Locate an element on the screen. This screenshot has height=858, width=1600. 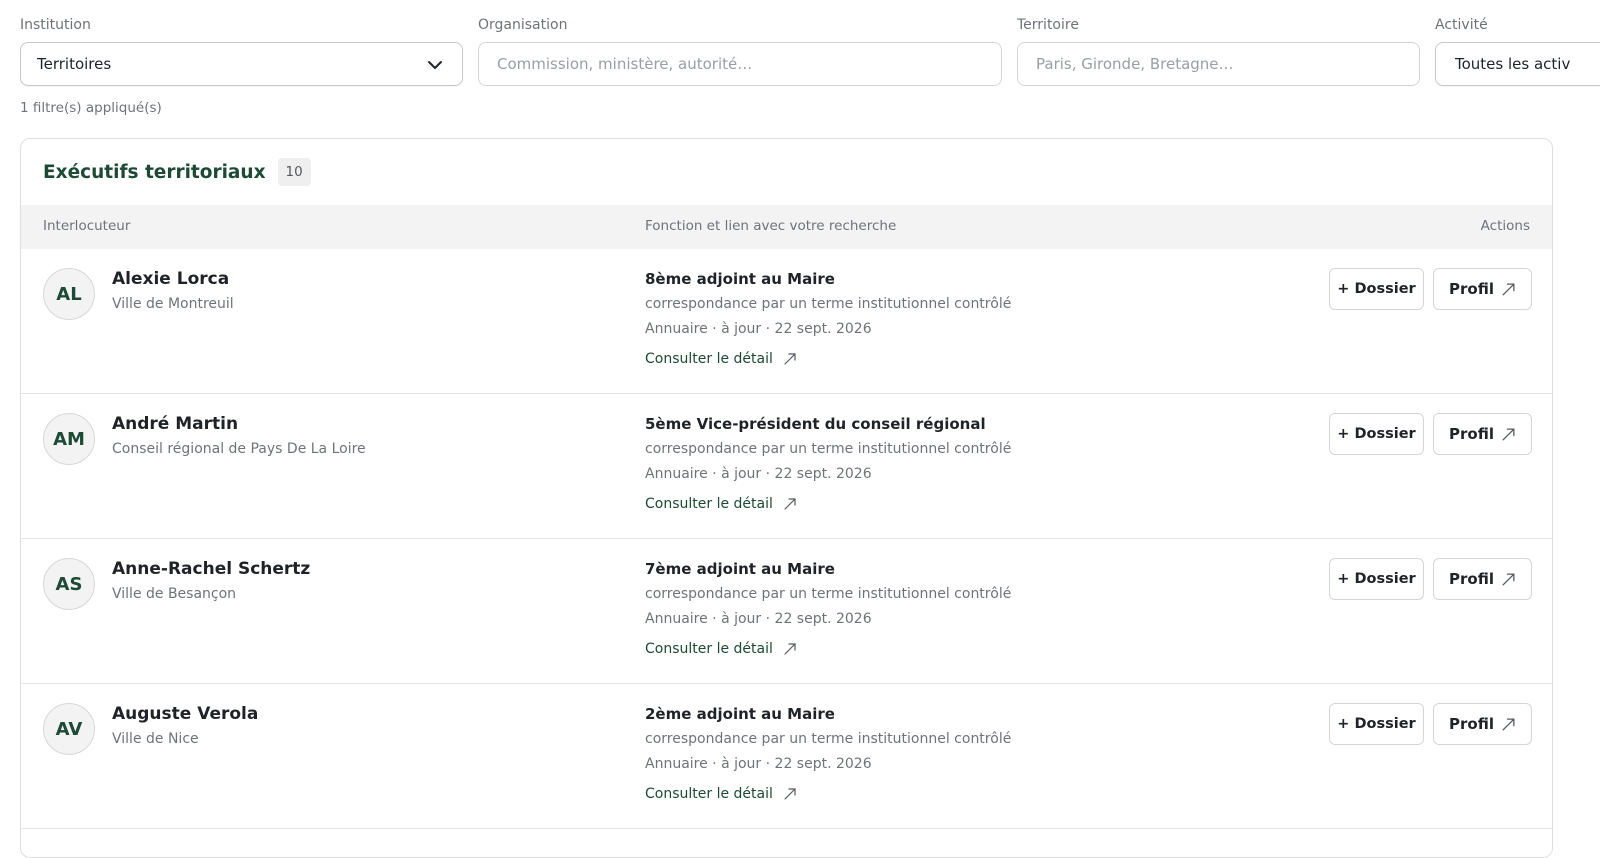
territoire-field is located at coordinates (1218, 64).